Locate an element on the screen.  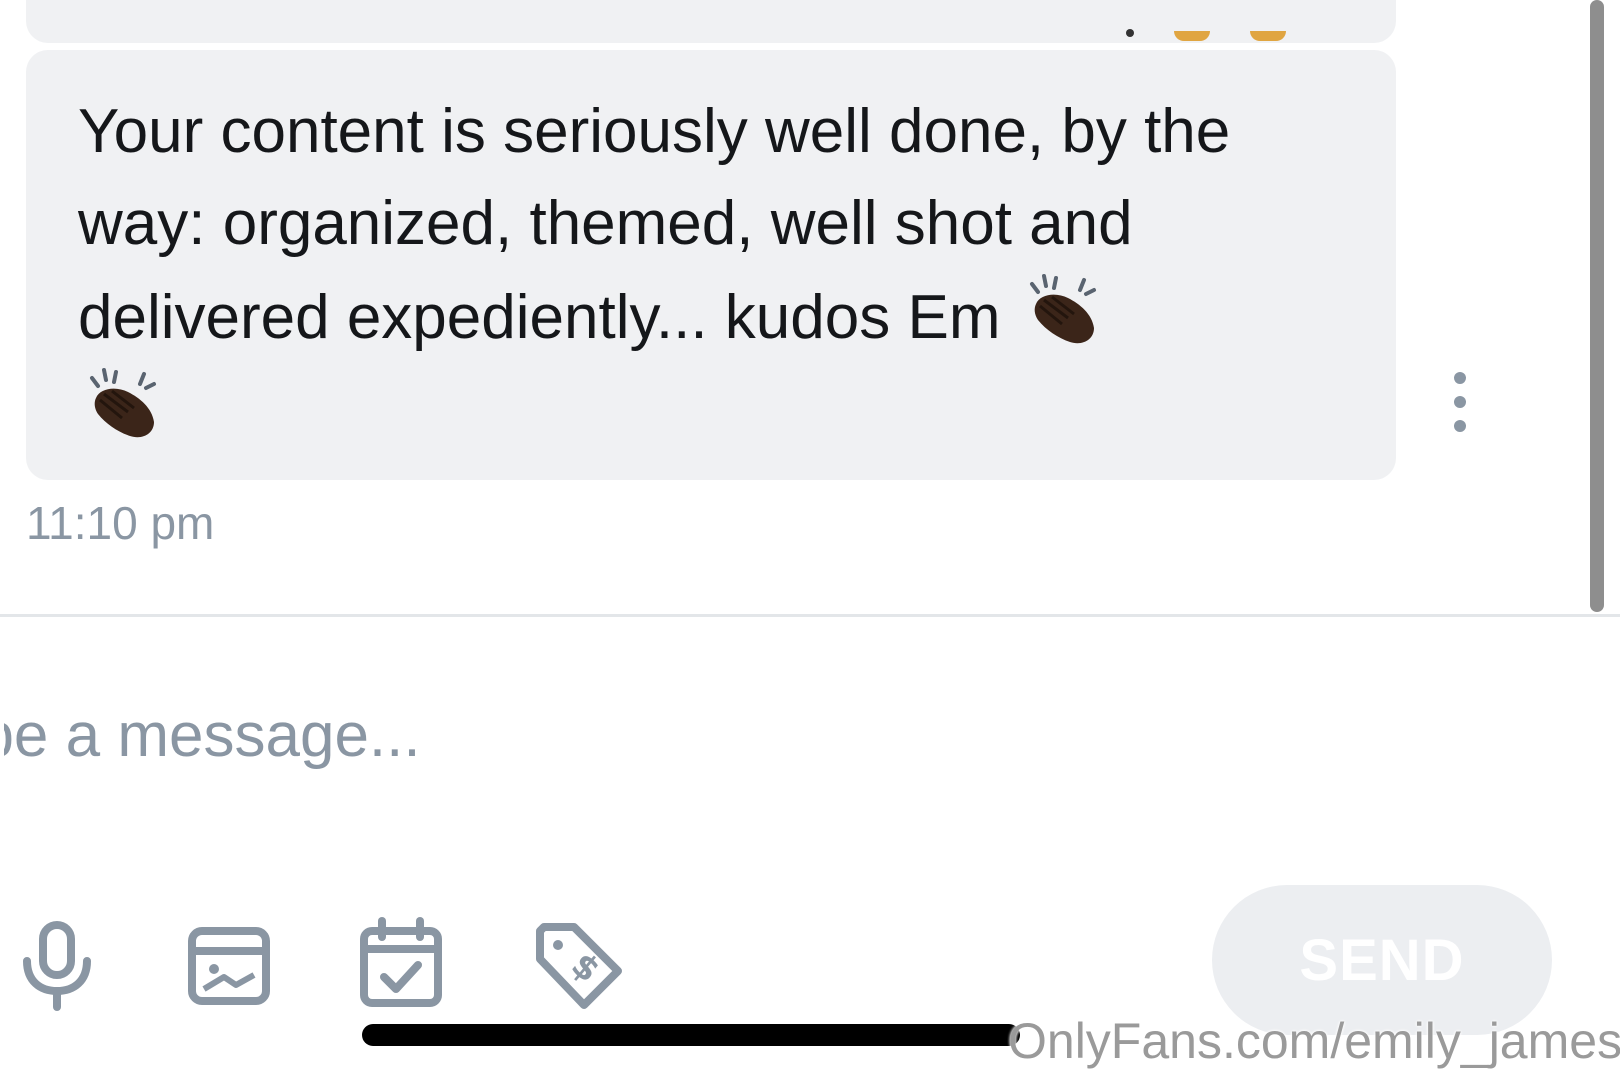
message-timestamp: 11:10 pm is located at coordinates (120, 523).